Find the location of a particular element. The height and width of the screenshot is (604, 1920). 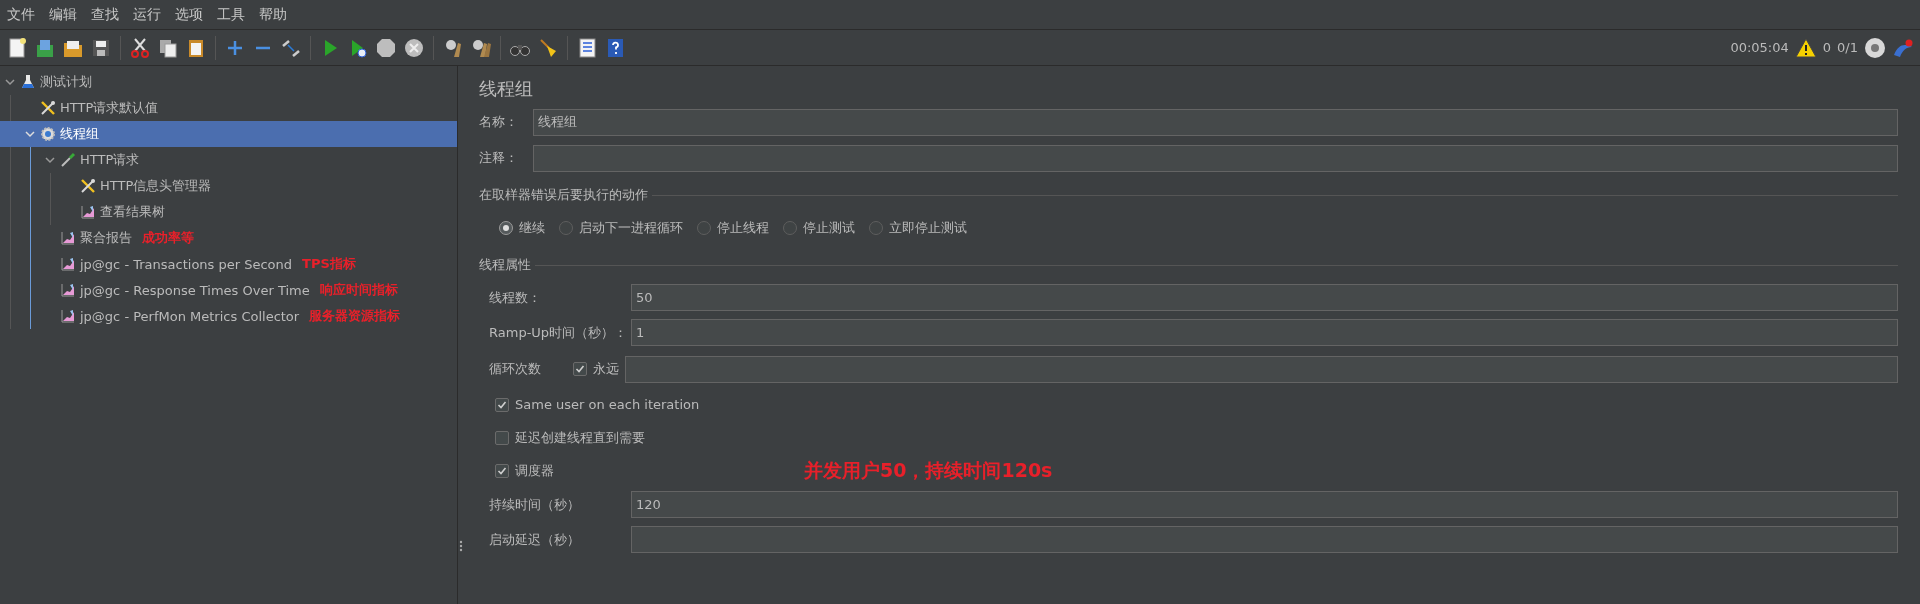

radio-option: 启动下一进程循环 is located at coordinates (621, 228).